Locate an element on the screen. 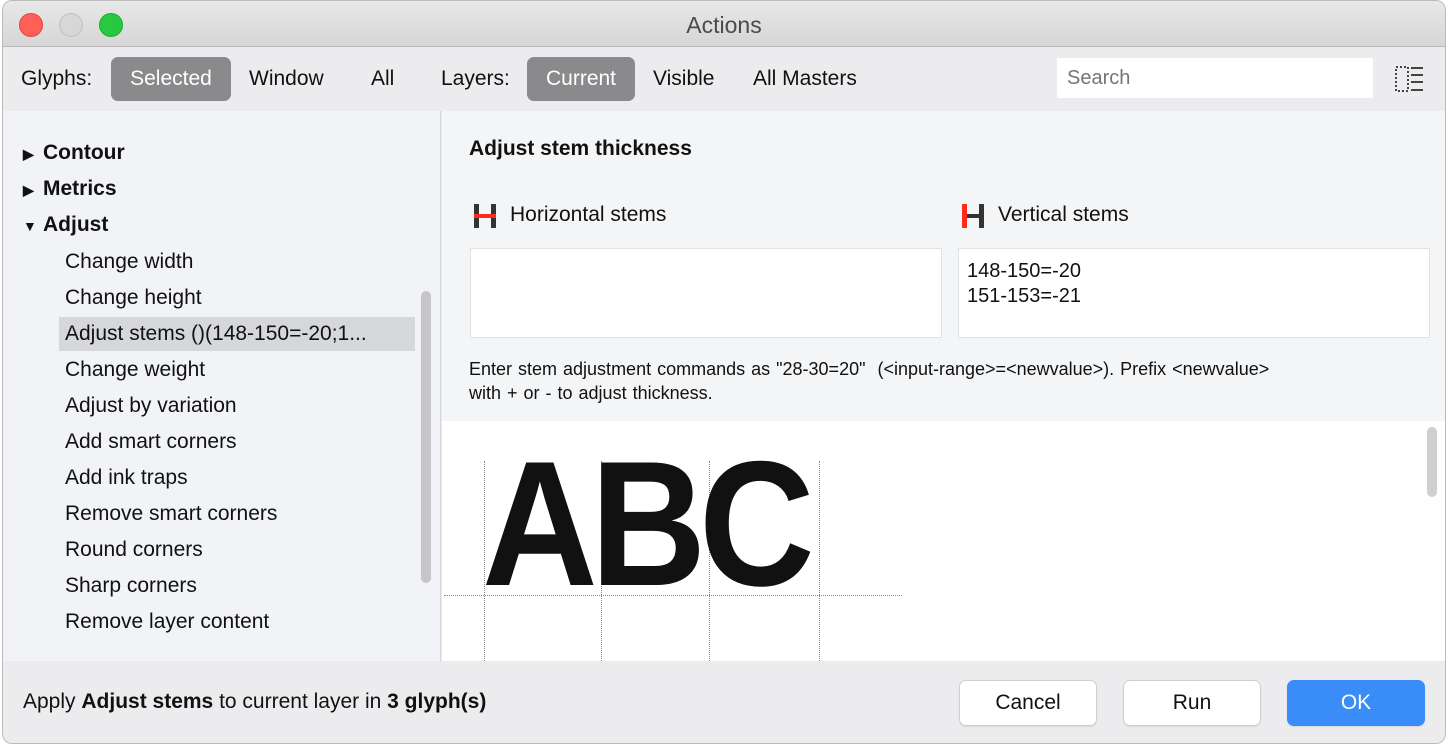 This screenshot has height=746, width=1448. search-input is located at coordinates (1215, 78).